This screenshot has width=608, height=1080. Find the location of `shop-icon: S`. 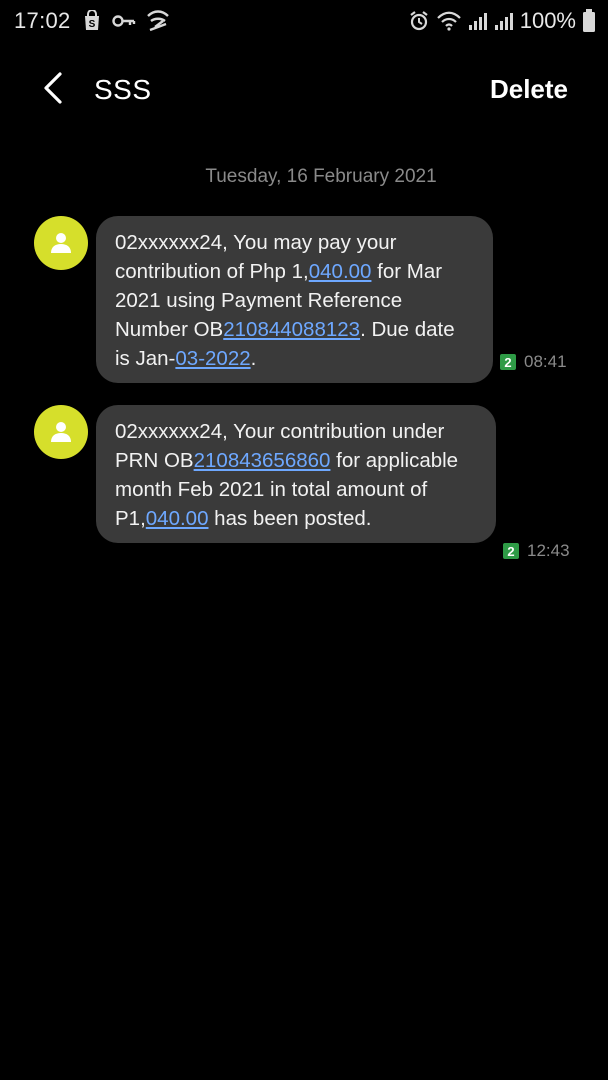

shop-icon: S is located at coordinates (92, 21).